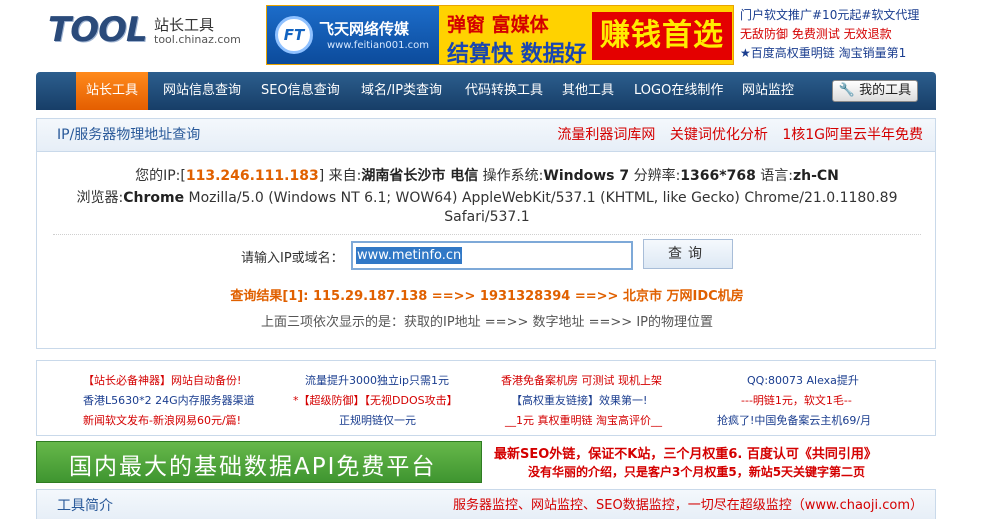 This screenshot has width=1006, height=519. I want to click on sponsored-link: __1元 真权重明链 淘宝高评价__, so click(583, 421).